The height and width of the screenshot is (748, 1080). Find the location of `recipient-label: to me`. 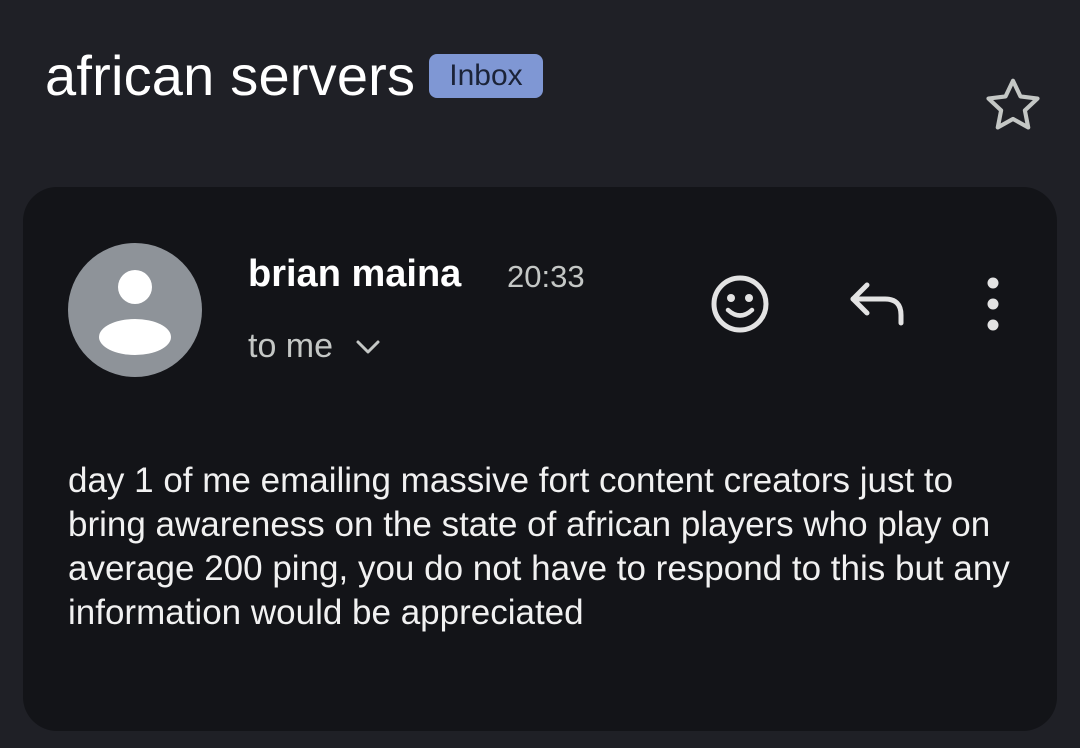

recipient-label: to me is located at coordinates (291, 346).